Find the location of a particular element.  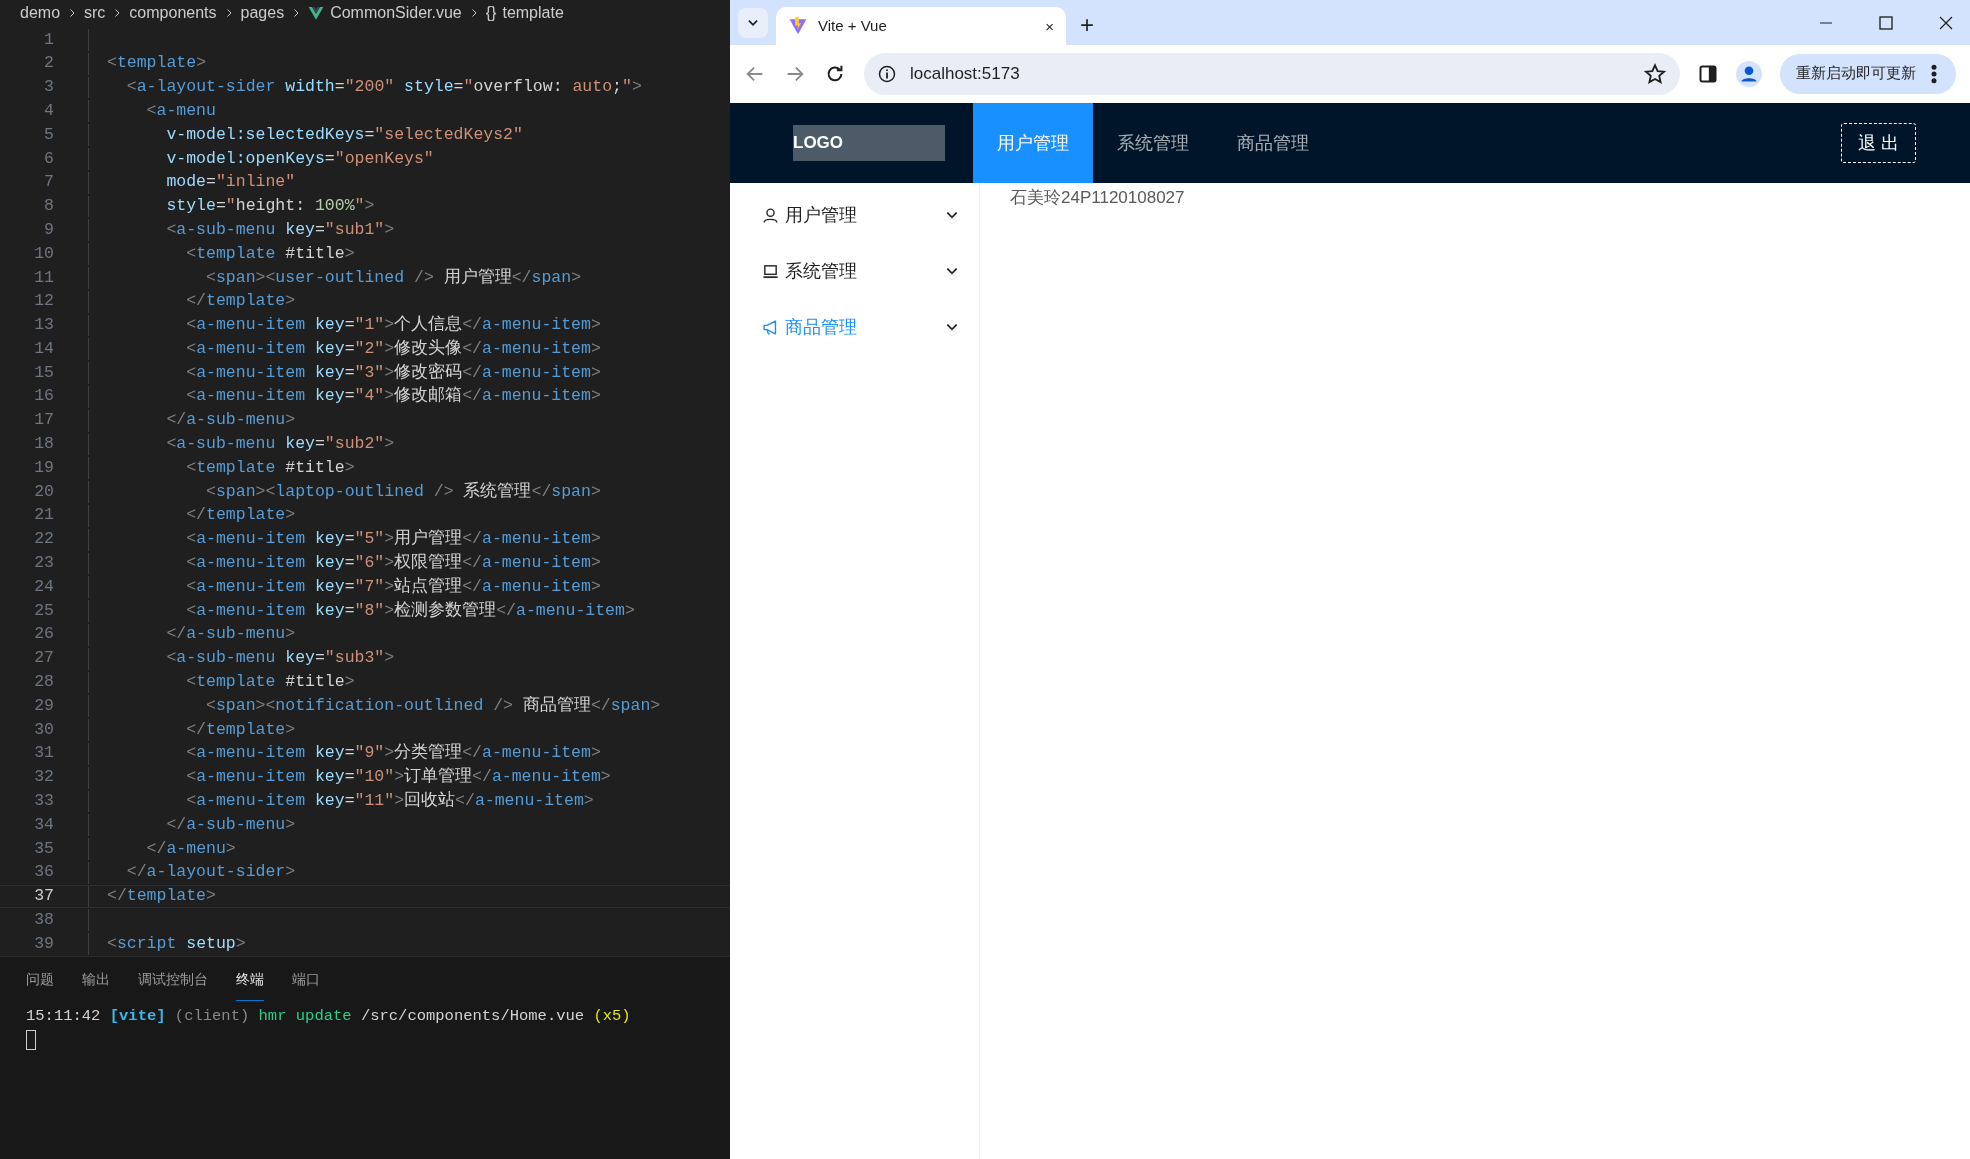

line-number: 12 is located at coordinates (43, 301).